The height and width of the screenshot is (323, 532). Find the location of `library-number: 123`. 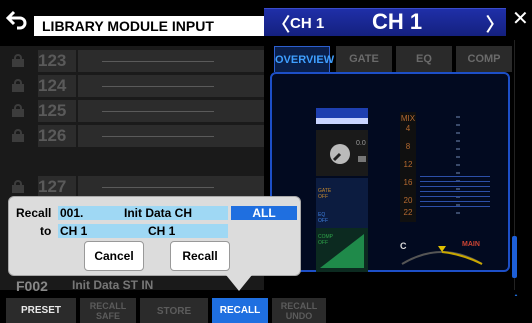

library-number: 123 is located at coordinates (57, 61).